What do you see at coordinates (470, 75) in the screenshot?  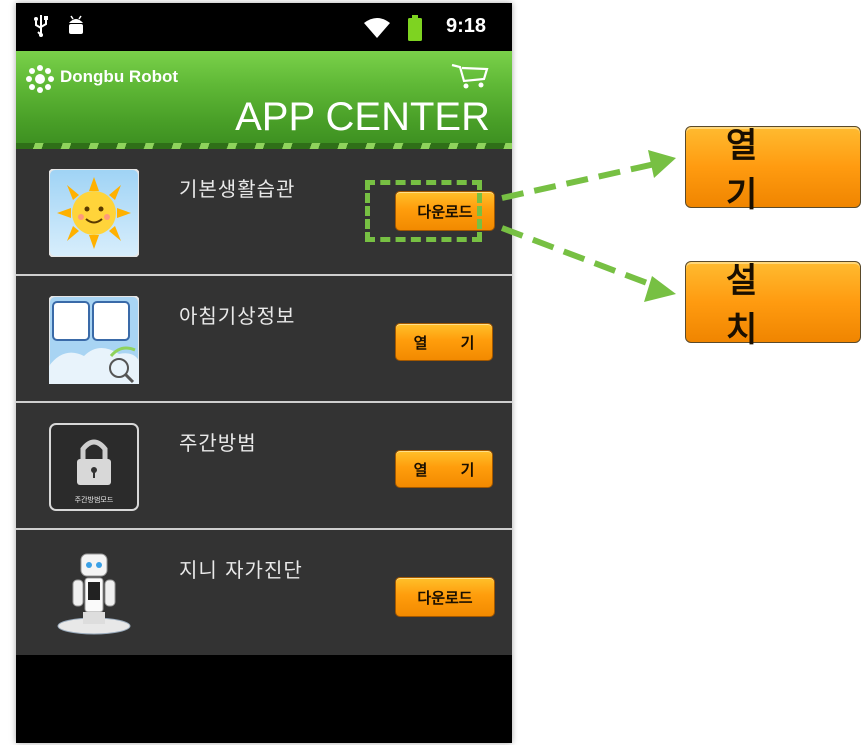 I see `cart-icon` at bounding box center [470, 75].